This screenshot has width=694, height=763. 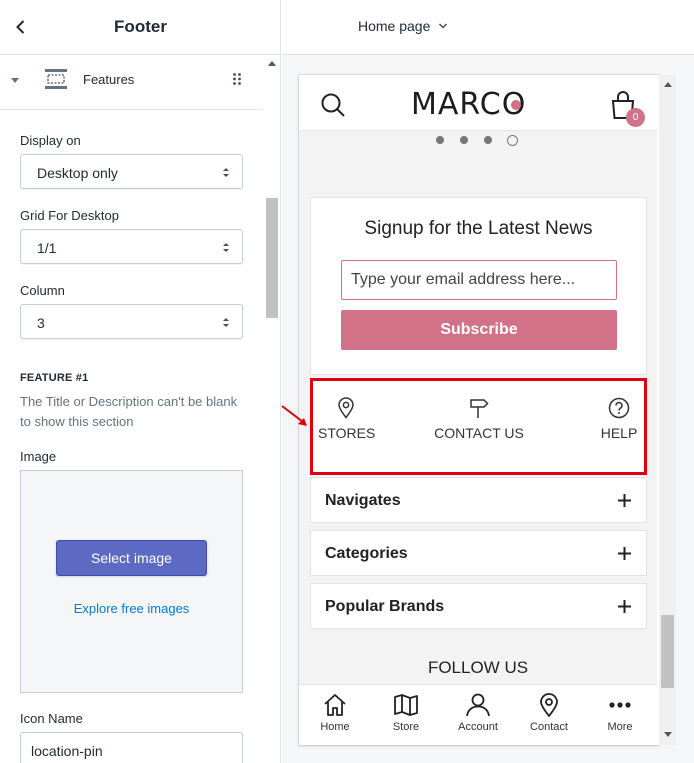 I want to click on features-block: STORES CONTACT US HELP, so click(x=478, y=425).